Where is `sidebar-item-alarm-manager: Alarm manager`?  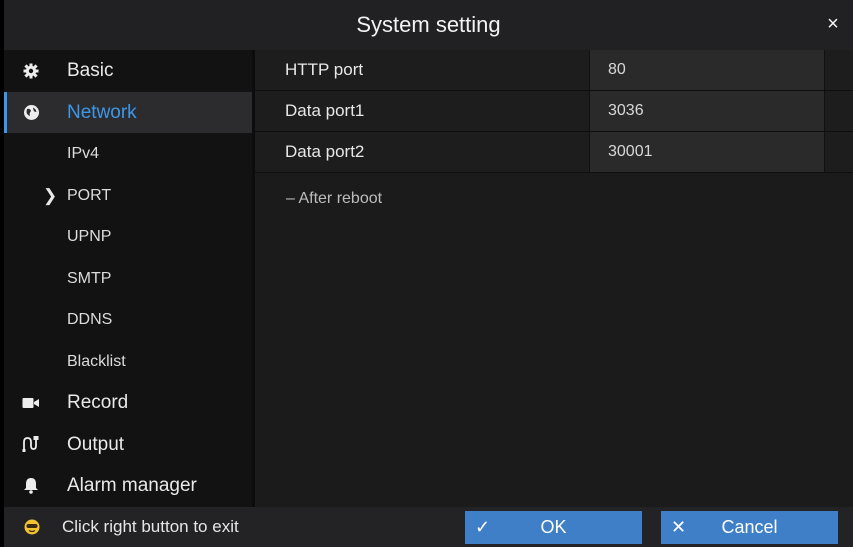 sidebar-item-alarm-manager: Alarm manager is located at coordinates (128, 486).